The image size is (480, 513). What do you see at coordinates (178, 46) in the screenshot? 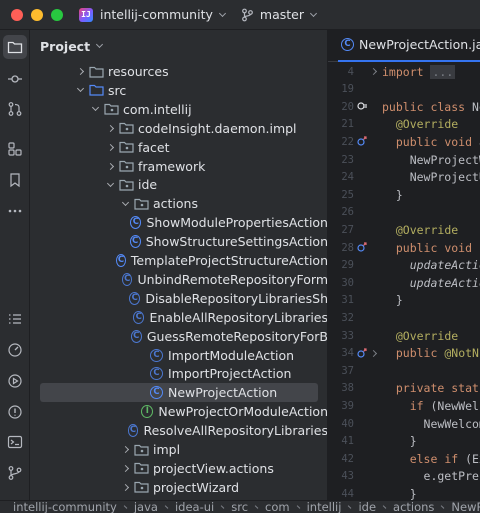
I see `project-panel-header: Project` at bounding box center [178, 46].